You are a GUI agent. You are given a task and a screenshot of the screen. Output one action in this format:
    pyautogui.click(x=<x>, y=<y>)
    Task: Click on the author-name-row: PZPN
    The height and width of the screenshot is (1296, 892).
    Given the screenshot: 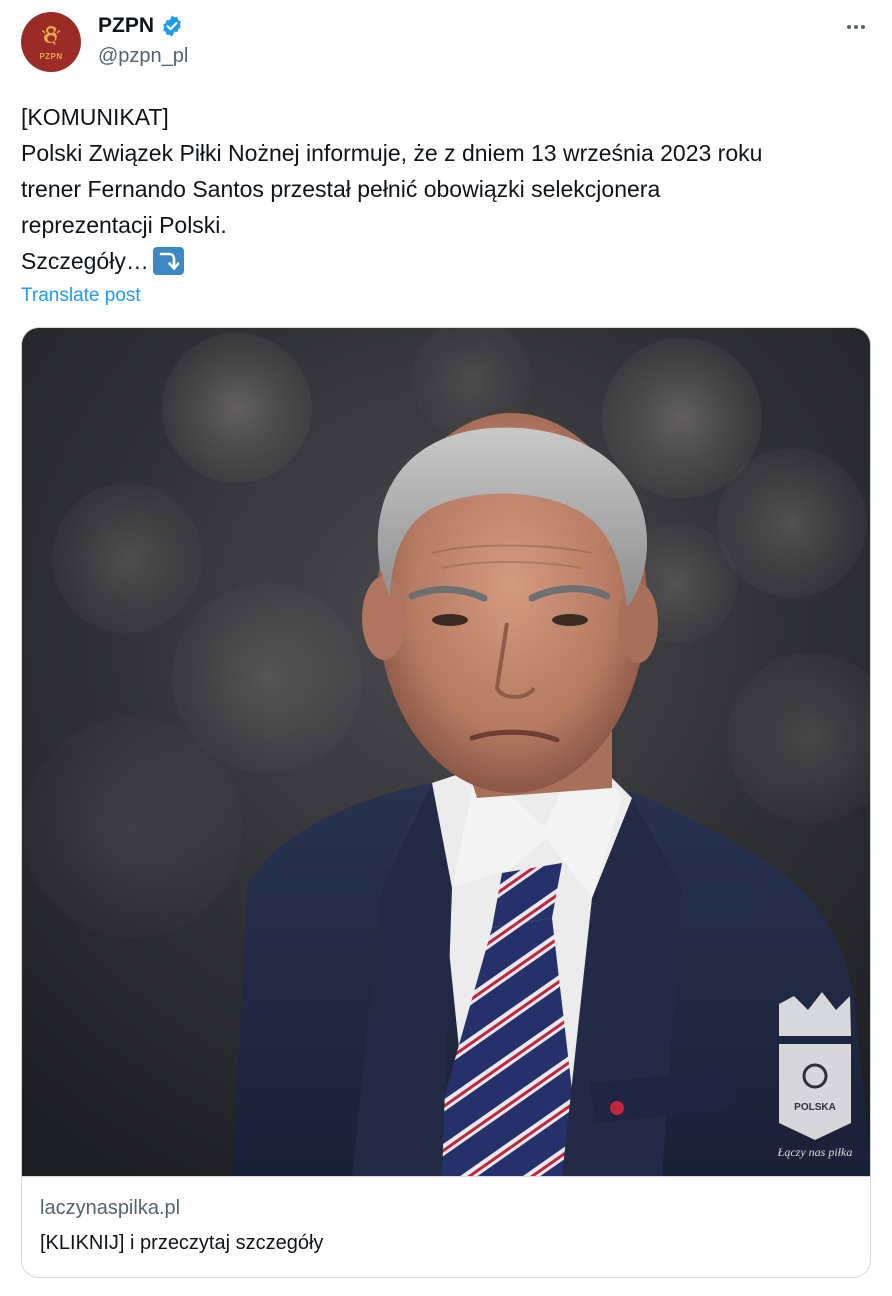 What is the action you would take?
    pyautogui.click(x=141, y=26)
    